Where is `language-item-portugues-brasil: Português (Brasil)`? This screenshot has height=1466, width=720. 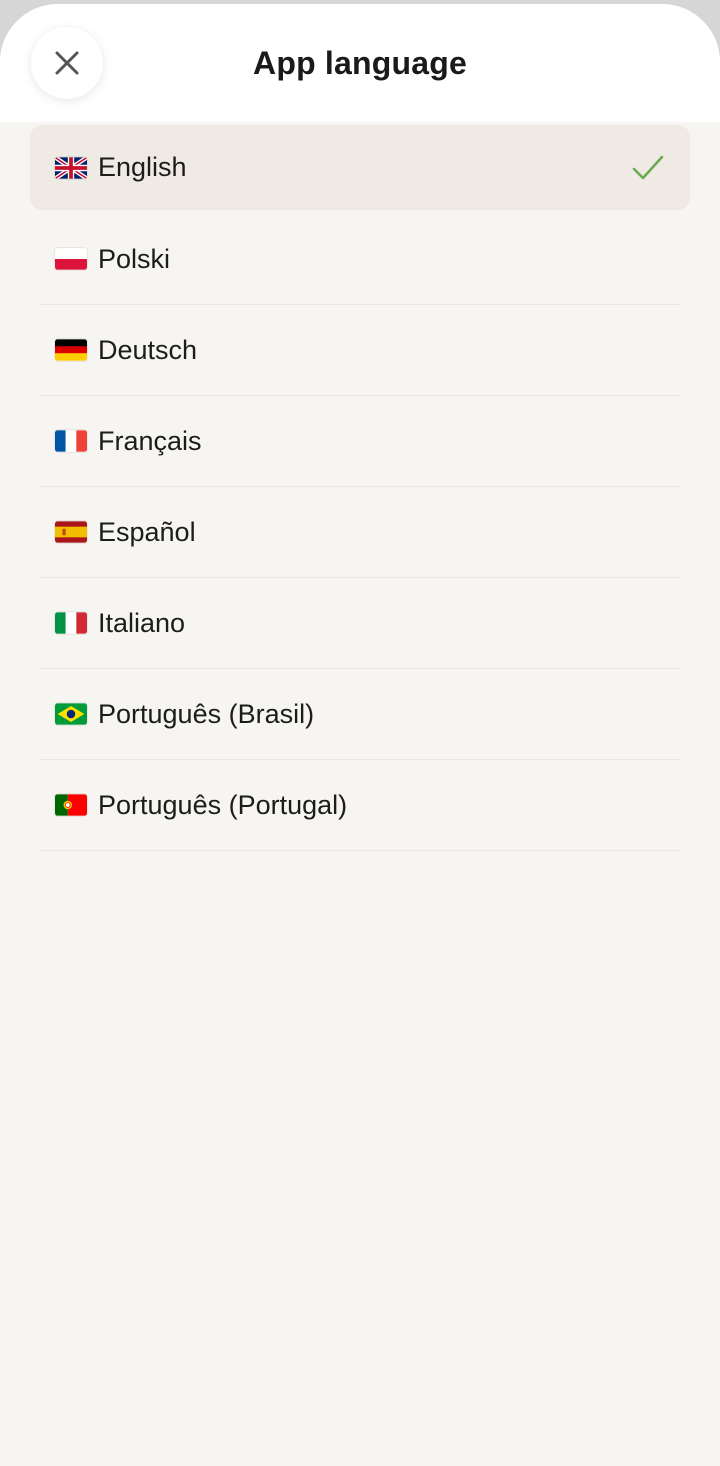
language-item-portugues-brasil: Português (Brasil) is located at coordinates (360, 714).